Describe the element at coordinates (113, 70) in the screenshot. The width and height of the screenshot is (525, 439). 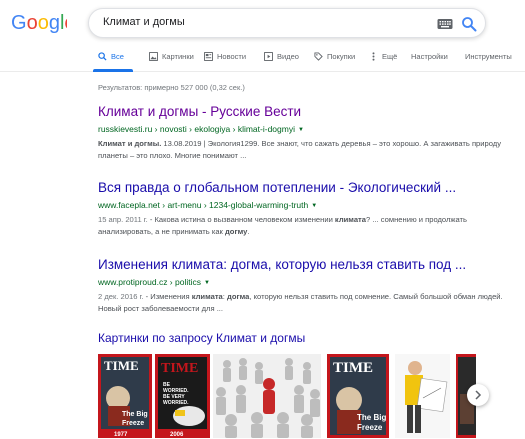
I see `active-tab-indicator` at that location.